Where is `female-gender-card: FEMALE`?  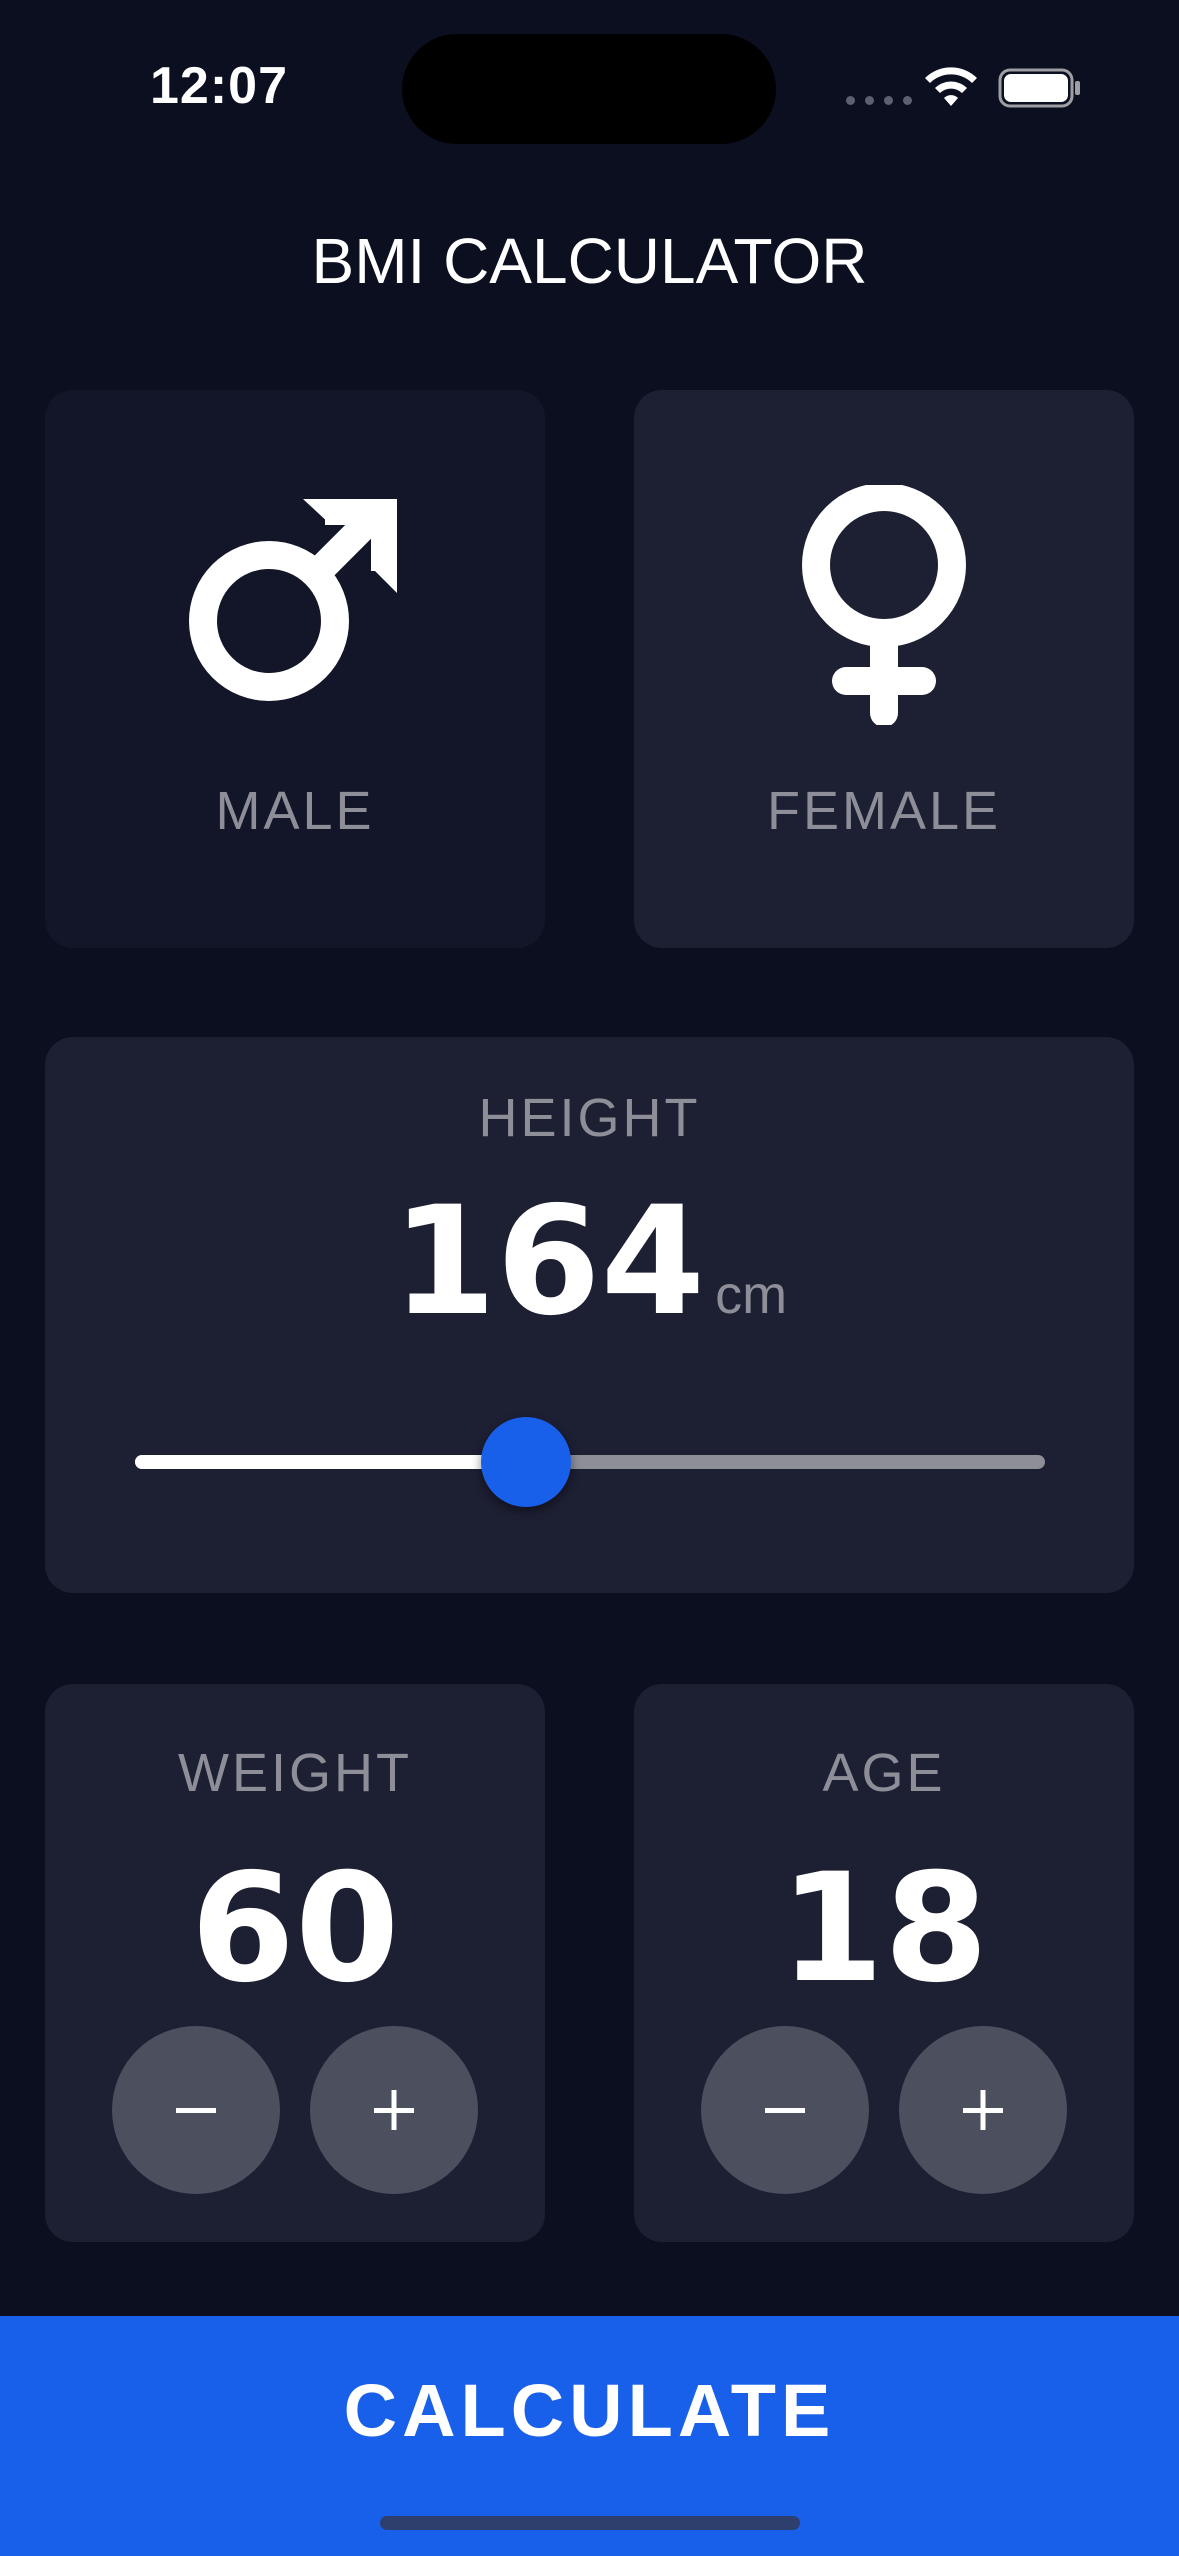
female-gender-card: FEMALE is located at coordinates (884, 669).